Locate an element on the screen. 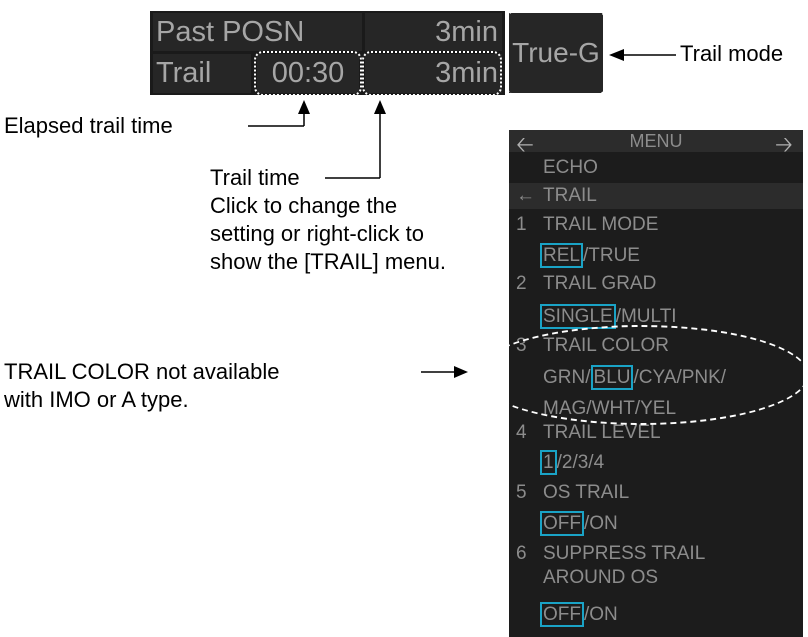  arrow-right-icon: 🡢 is located at coordinates (784, 147).